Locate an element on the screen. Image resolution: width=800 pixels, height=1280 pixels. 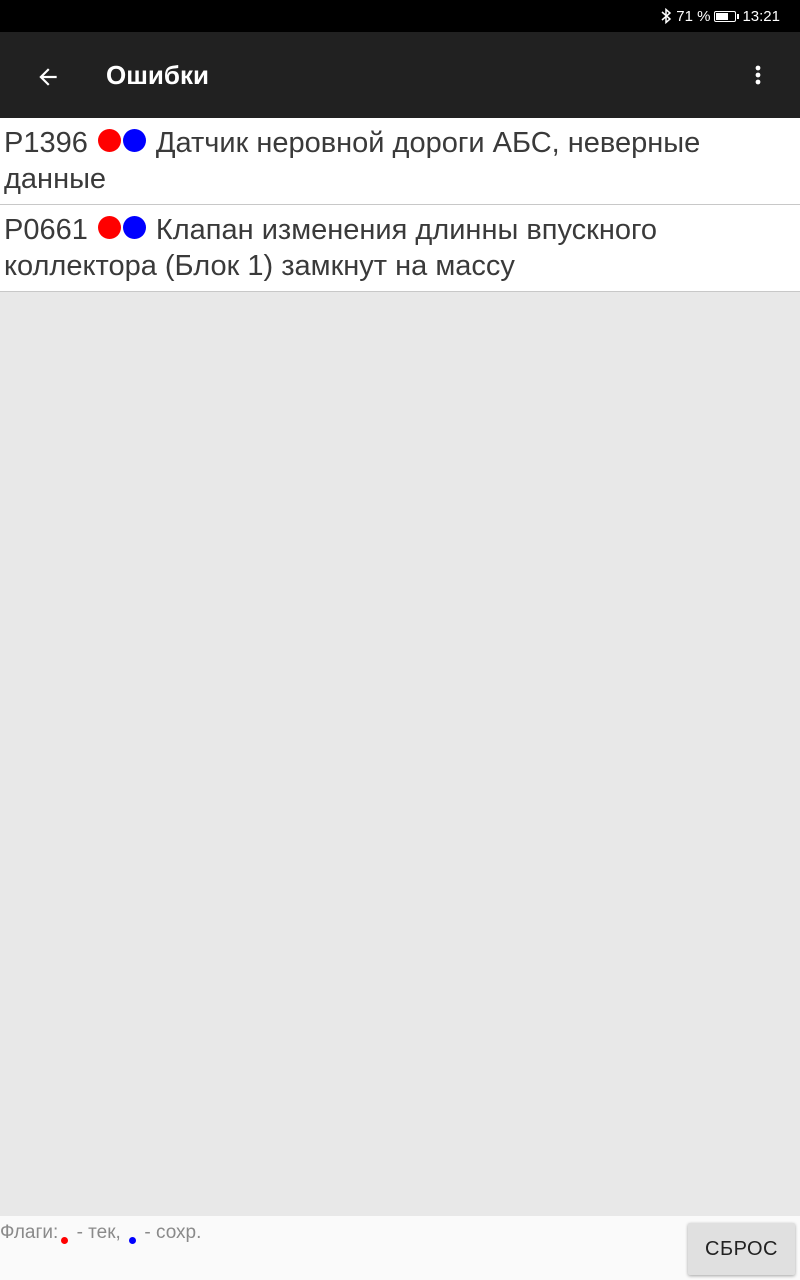
back-button is located at coordinates (48, 77).